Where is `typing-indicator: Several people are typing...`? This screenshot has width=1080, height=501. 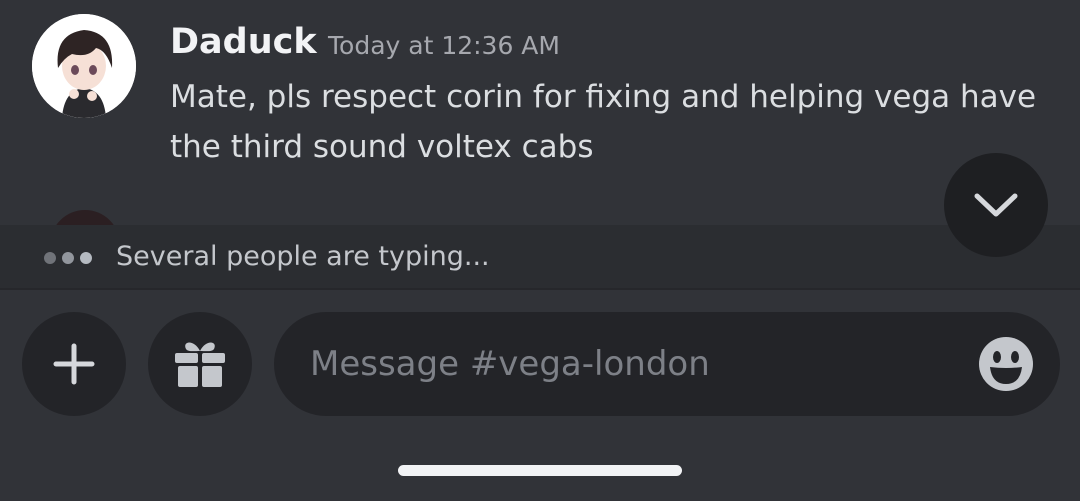 typing-indicator: Several people are typing... is located at coordinates (540, 256).